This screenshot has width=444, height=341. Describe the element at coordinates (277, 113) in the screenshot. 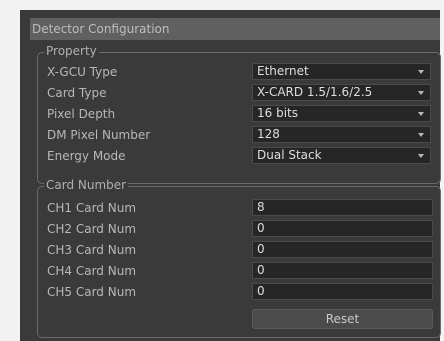

I see `pixel-depth-value: 16 bits` at that location.